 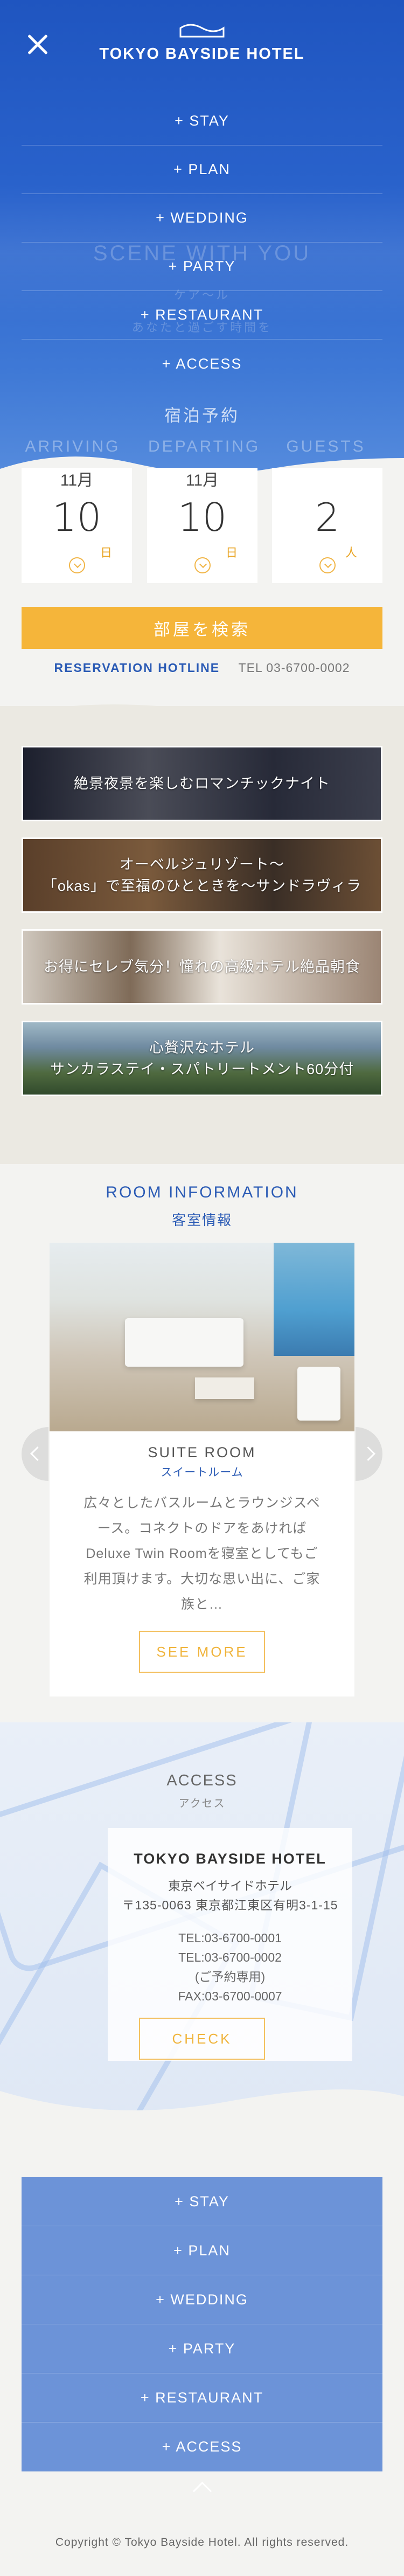 I want to click on banner-3-line1: お得にセレブ気分！憧れの高級ホテル絶品朝食, so click(x=202, y=967).